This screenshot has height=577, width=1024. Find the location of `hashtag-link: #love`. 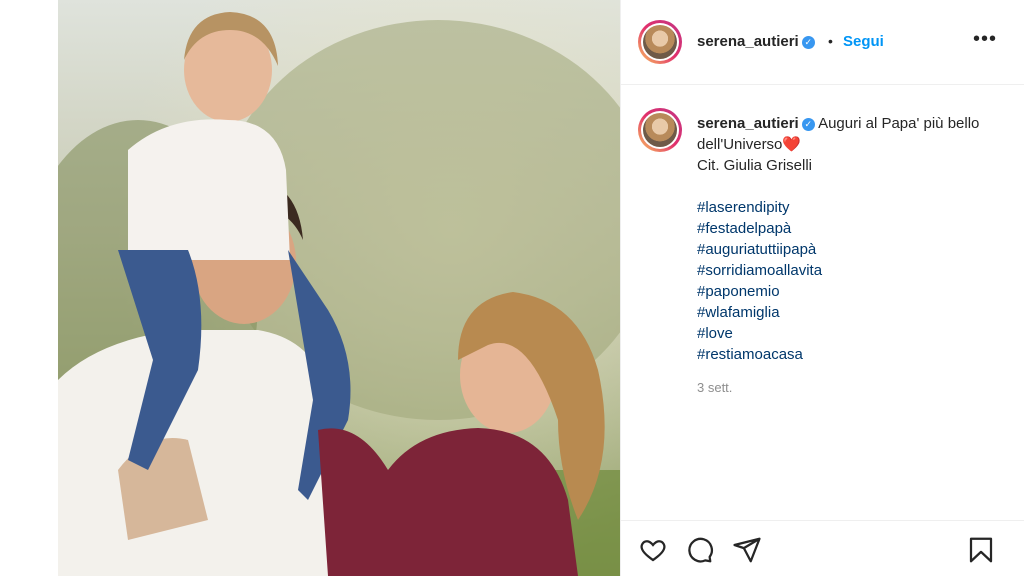

hashtag-link: #love is located at coordinates (759, 333).